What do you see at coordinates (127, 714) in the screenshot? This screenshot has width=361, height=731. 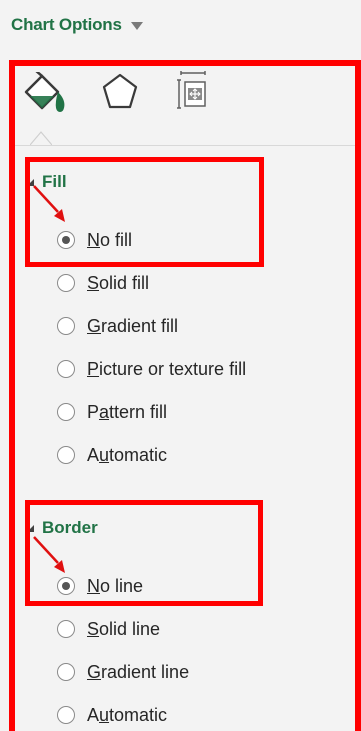 I see `border-option-label: Automatic` at bounding box center [127, 714].